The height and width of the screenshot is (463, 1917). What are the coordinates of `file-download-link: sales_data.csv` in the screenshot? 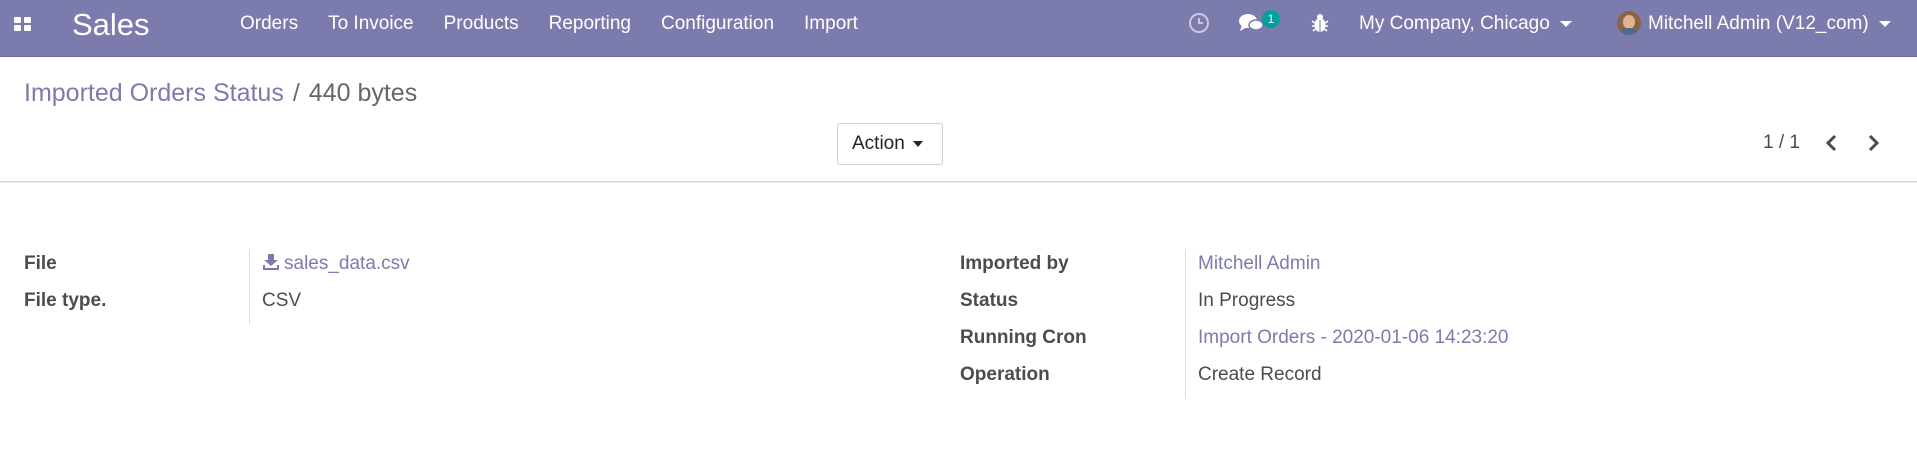 It's located at (336, 264).